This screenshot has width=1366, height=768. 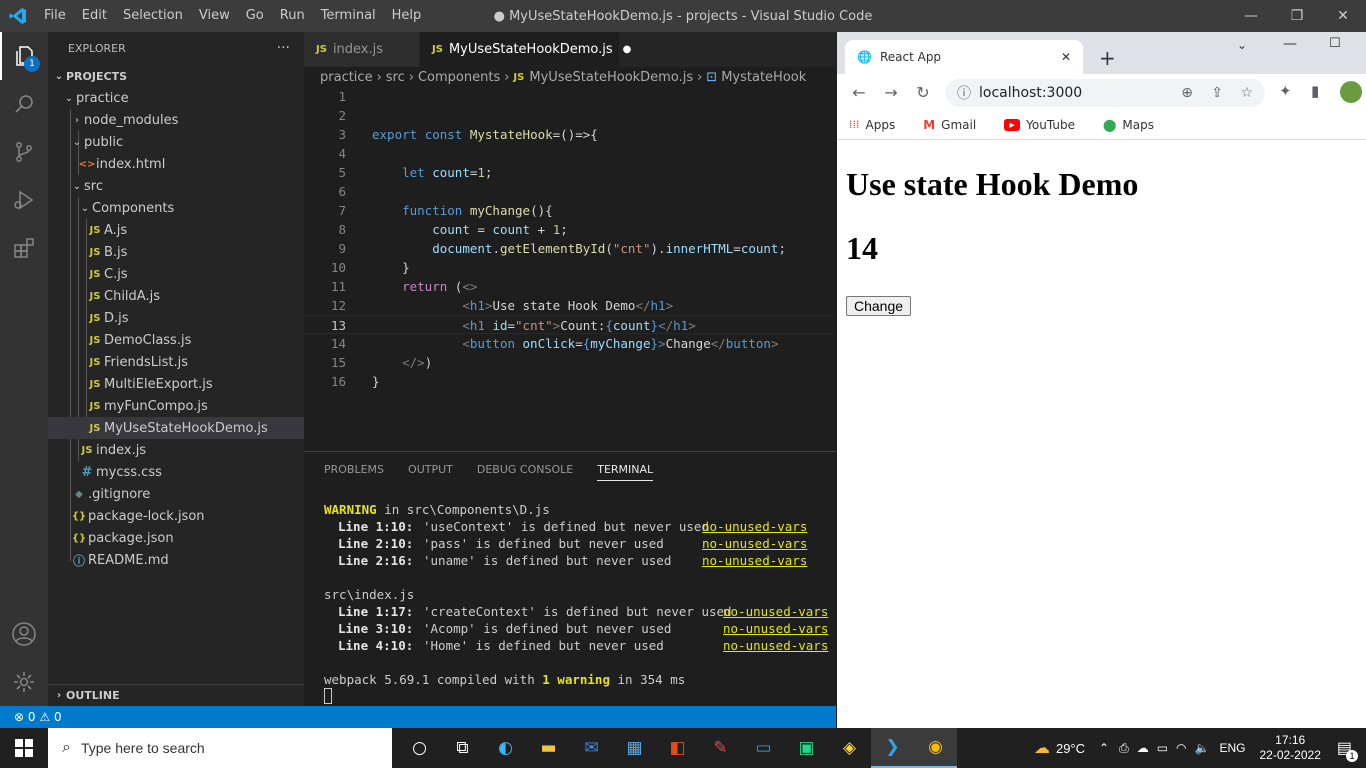 What do you see at coordinates (94, 16) in the screenshot?
I see `menu-edit: Edit` at bounding box center [94, 16].